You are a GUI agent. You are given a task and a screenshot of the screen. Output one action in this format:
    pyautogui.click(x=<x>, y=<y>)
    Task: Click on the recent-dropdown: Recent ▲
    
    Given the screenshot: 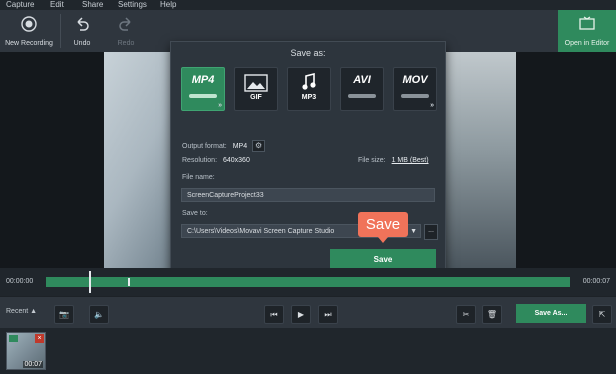 What is the action you would take?
    pyautogui.click(x=21, y=311)
    